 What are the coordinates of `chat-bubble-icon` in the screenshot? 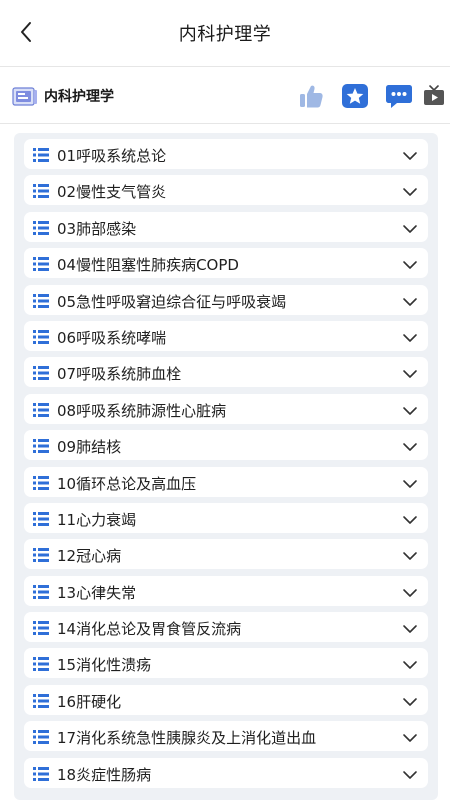 It's located at (399, 96).